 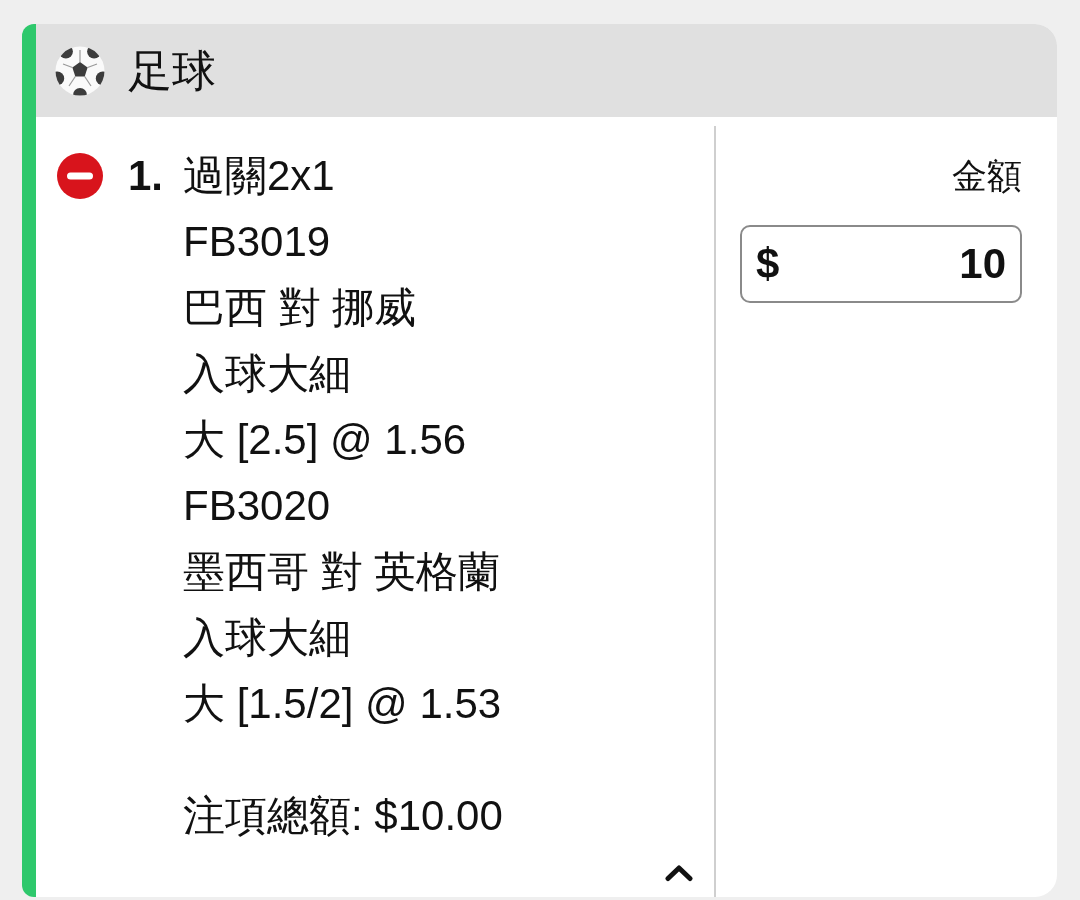 What do you see at coordinates (342, 704) in the screenshot?
I see `selection-odds: 大 [1.5/2] @ 1.53` at bounding box center [342, 704].